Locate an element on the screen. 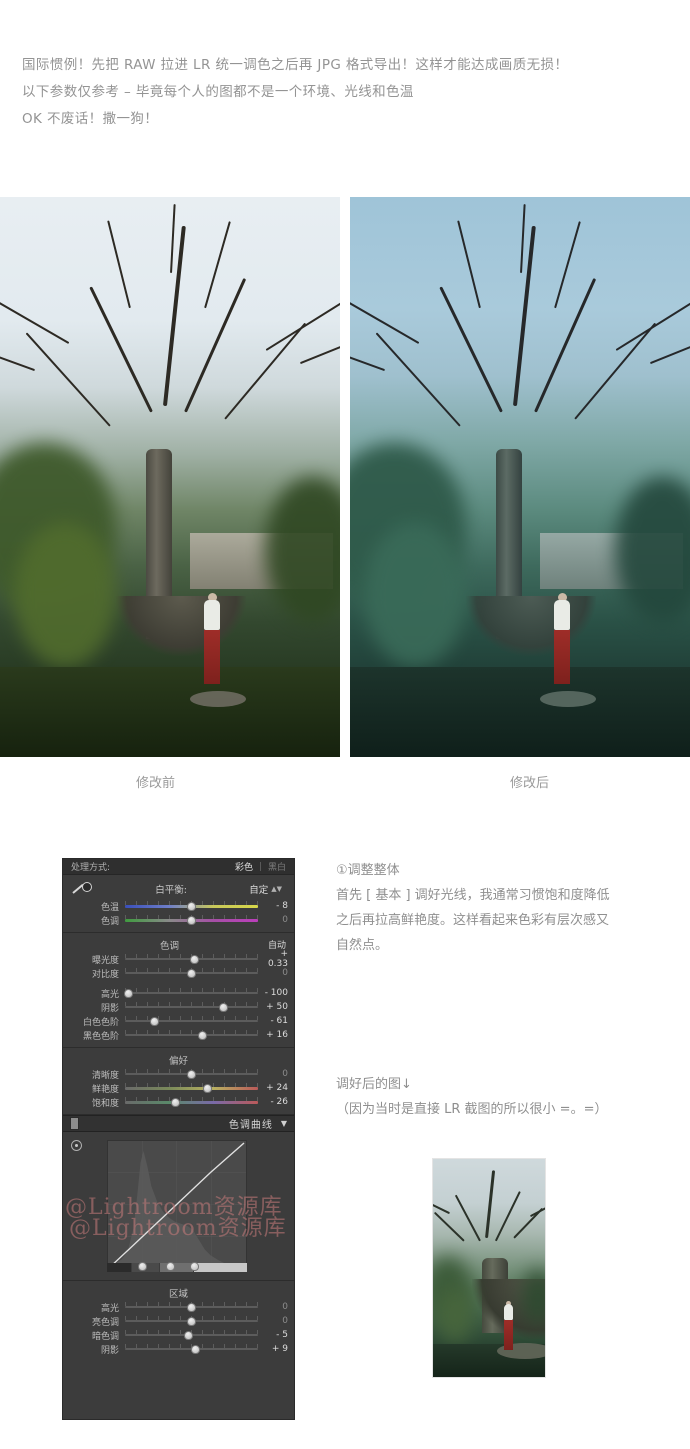  intro-line-2: 以下参数仅参考 – 毕竟每个人的图都不是一个环境、光线和色温 is located at coordinates (218, 92).